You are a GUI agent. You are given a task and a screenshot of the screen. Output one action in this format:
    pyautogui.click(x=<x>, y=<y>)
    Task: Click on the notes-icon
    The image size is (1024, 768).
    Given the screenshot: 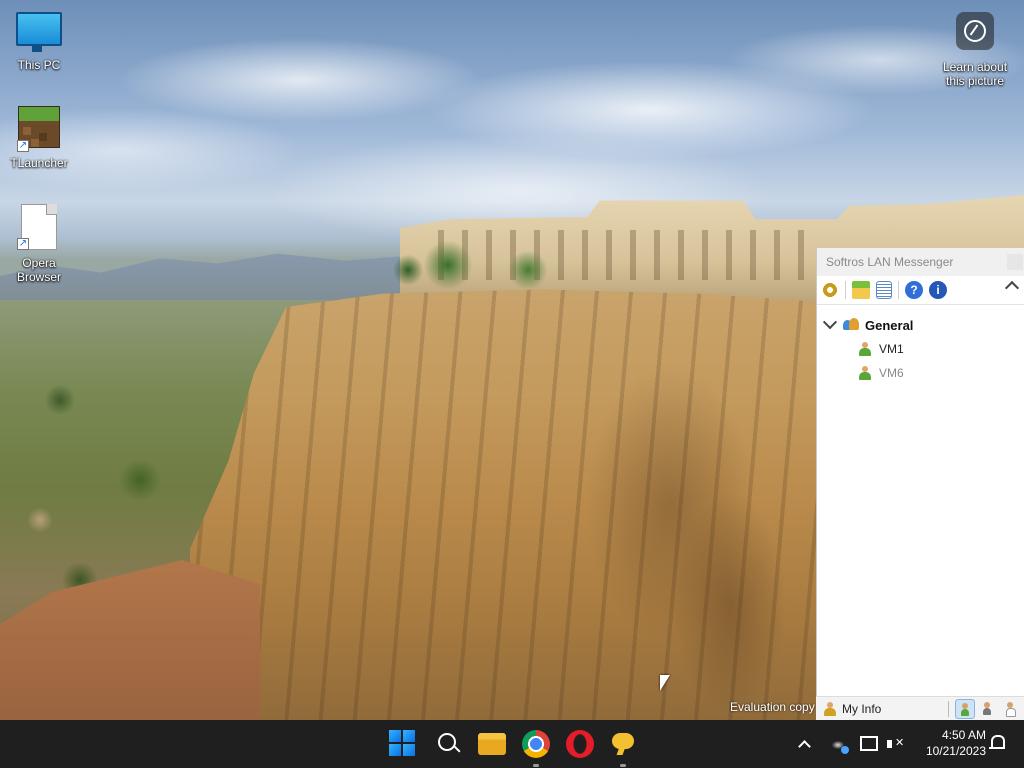 What is the action you would take?
    pyautogui.click(x=884, y=290)
    